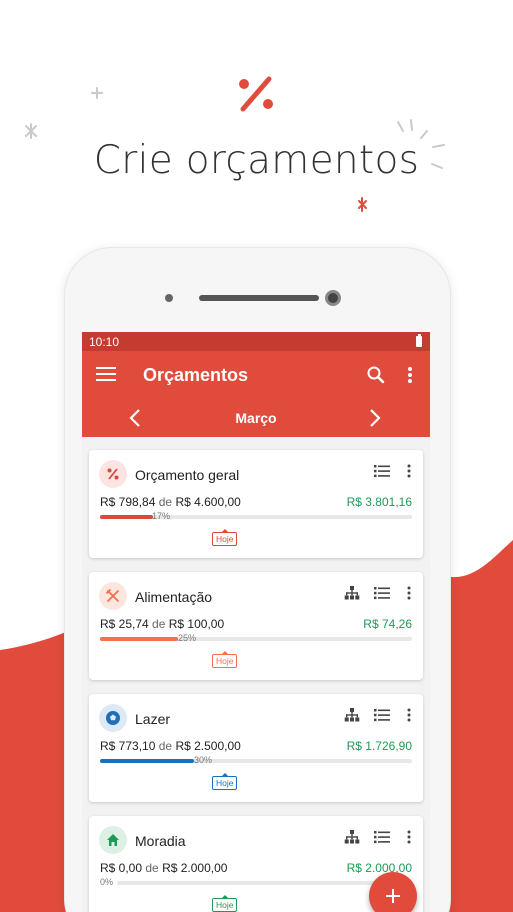 The image size is (513, 912). I want to click on spent-amount: R$ 773,10, so click(128, 746).